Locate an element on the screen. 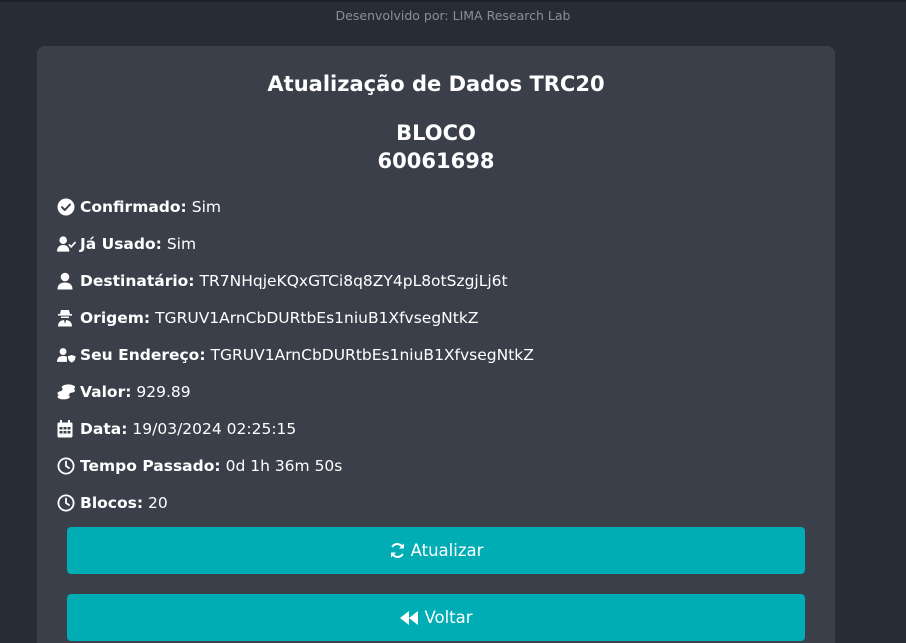  user-icon is located at coordinates (66, 281).